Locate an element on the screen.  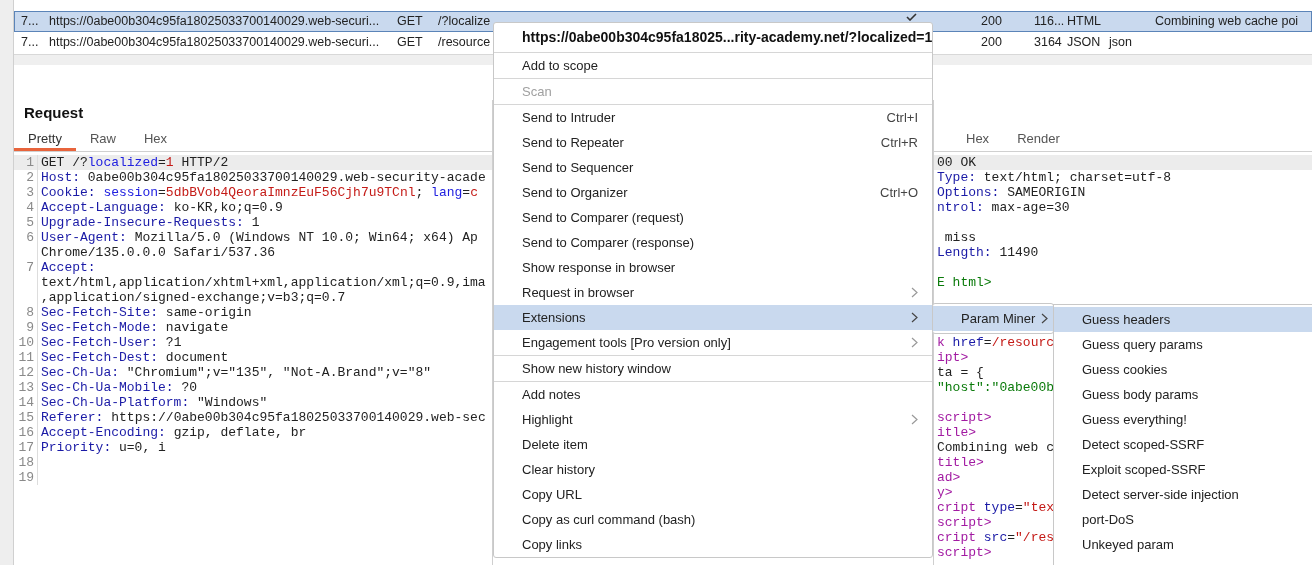
code-line: miss is located at coordinates (959, 237).